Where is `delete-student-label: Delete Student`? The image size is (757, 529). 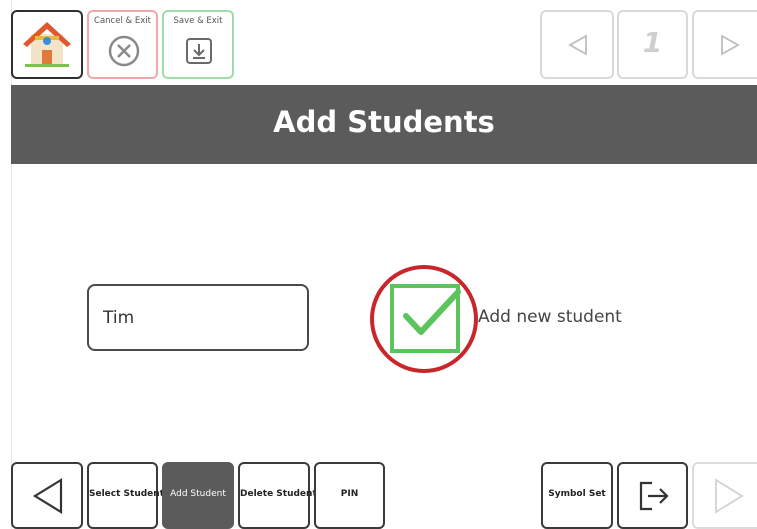 delete-student-label: Delete Student is located at coordinates (278, 494).